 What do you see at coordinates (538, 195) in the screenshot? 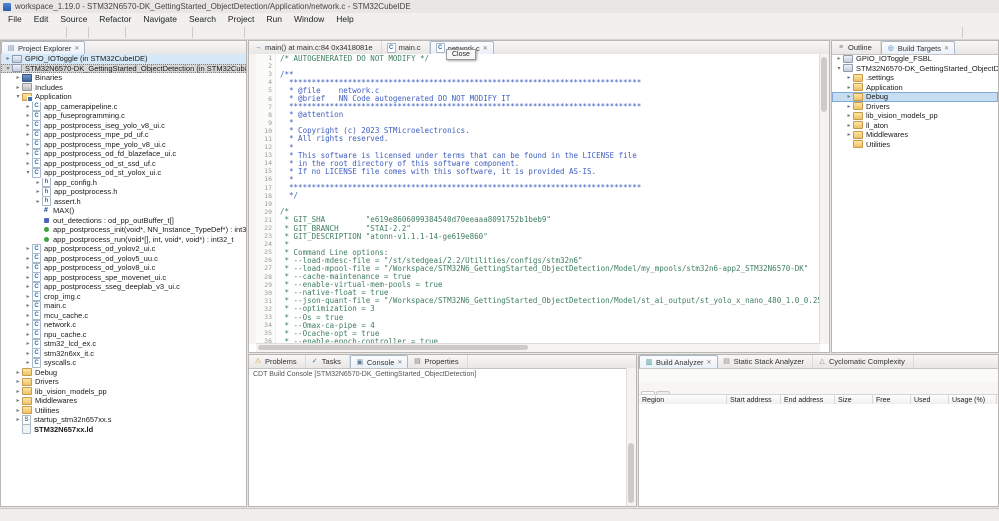
I see `code-line: 18 */` at bounding box center [538, 195].